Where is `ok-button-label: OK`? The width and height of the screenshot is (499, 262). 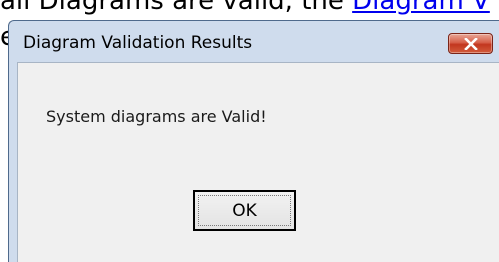
ok-button-label: OK is located at coordinates (244, 210).